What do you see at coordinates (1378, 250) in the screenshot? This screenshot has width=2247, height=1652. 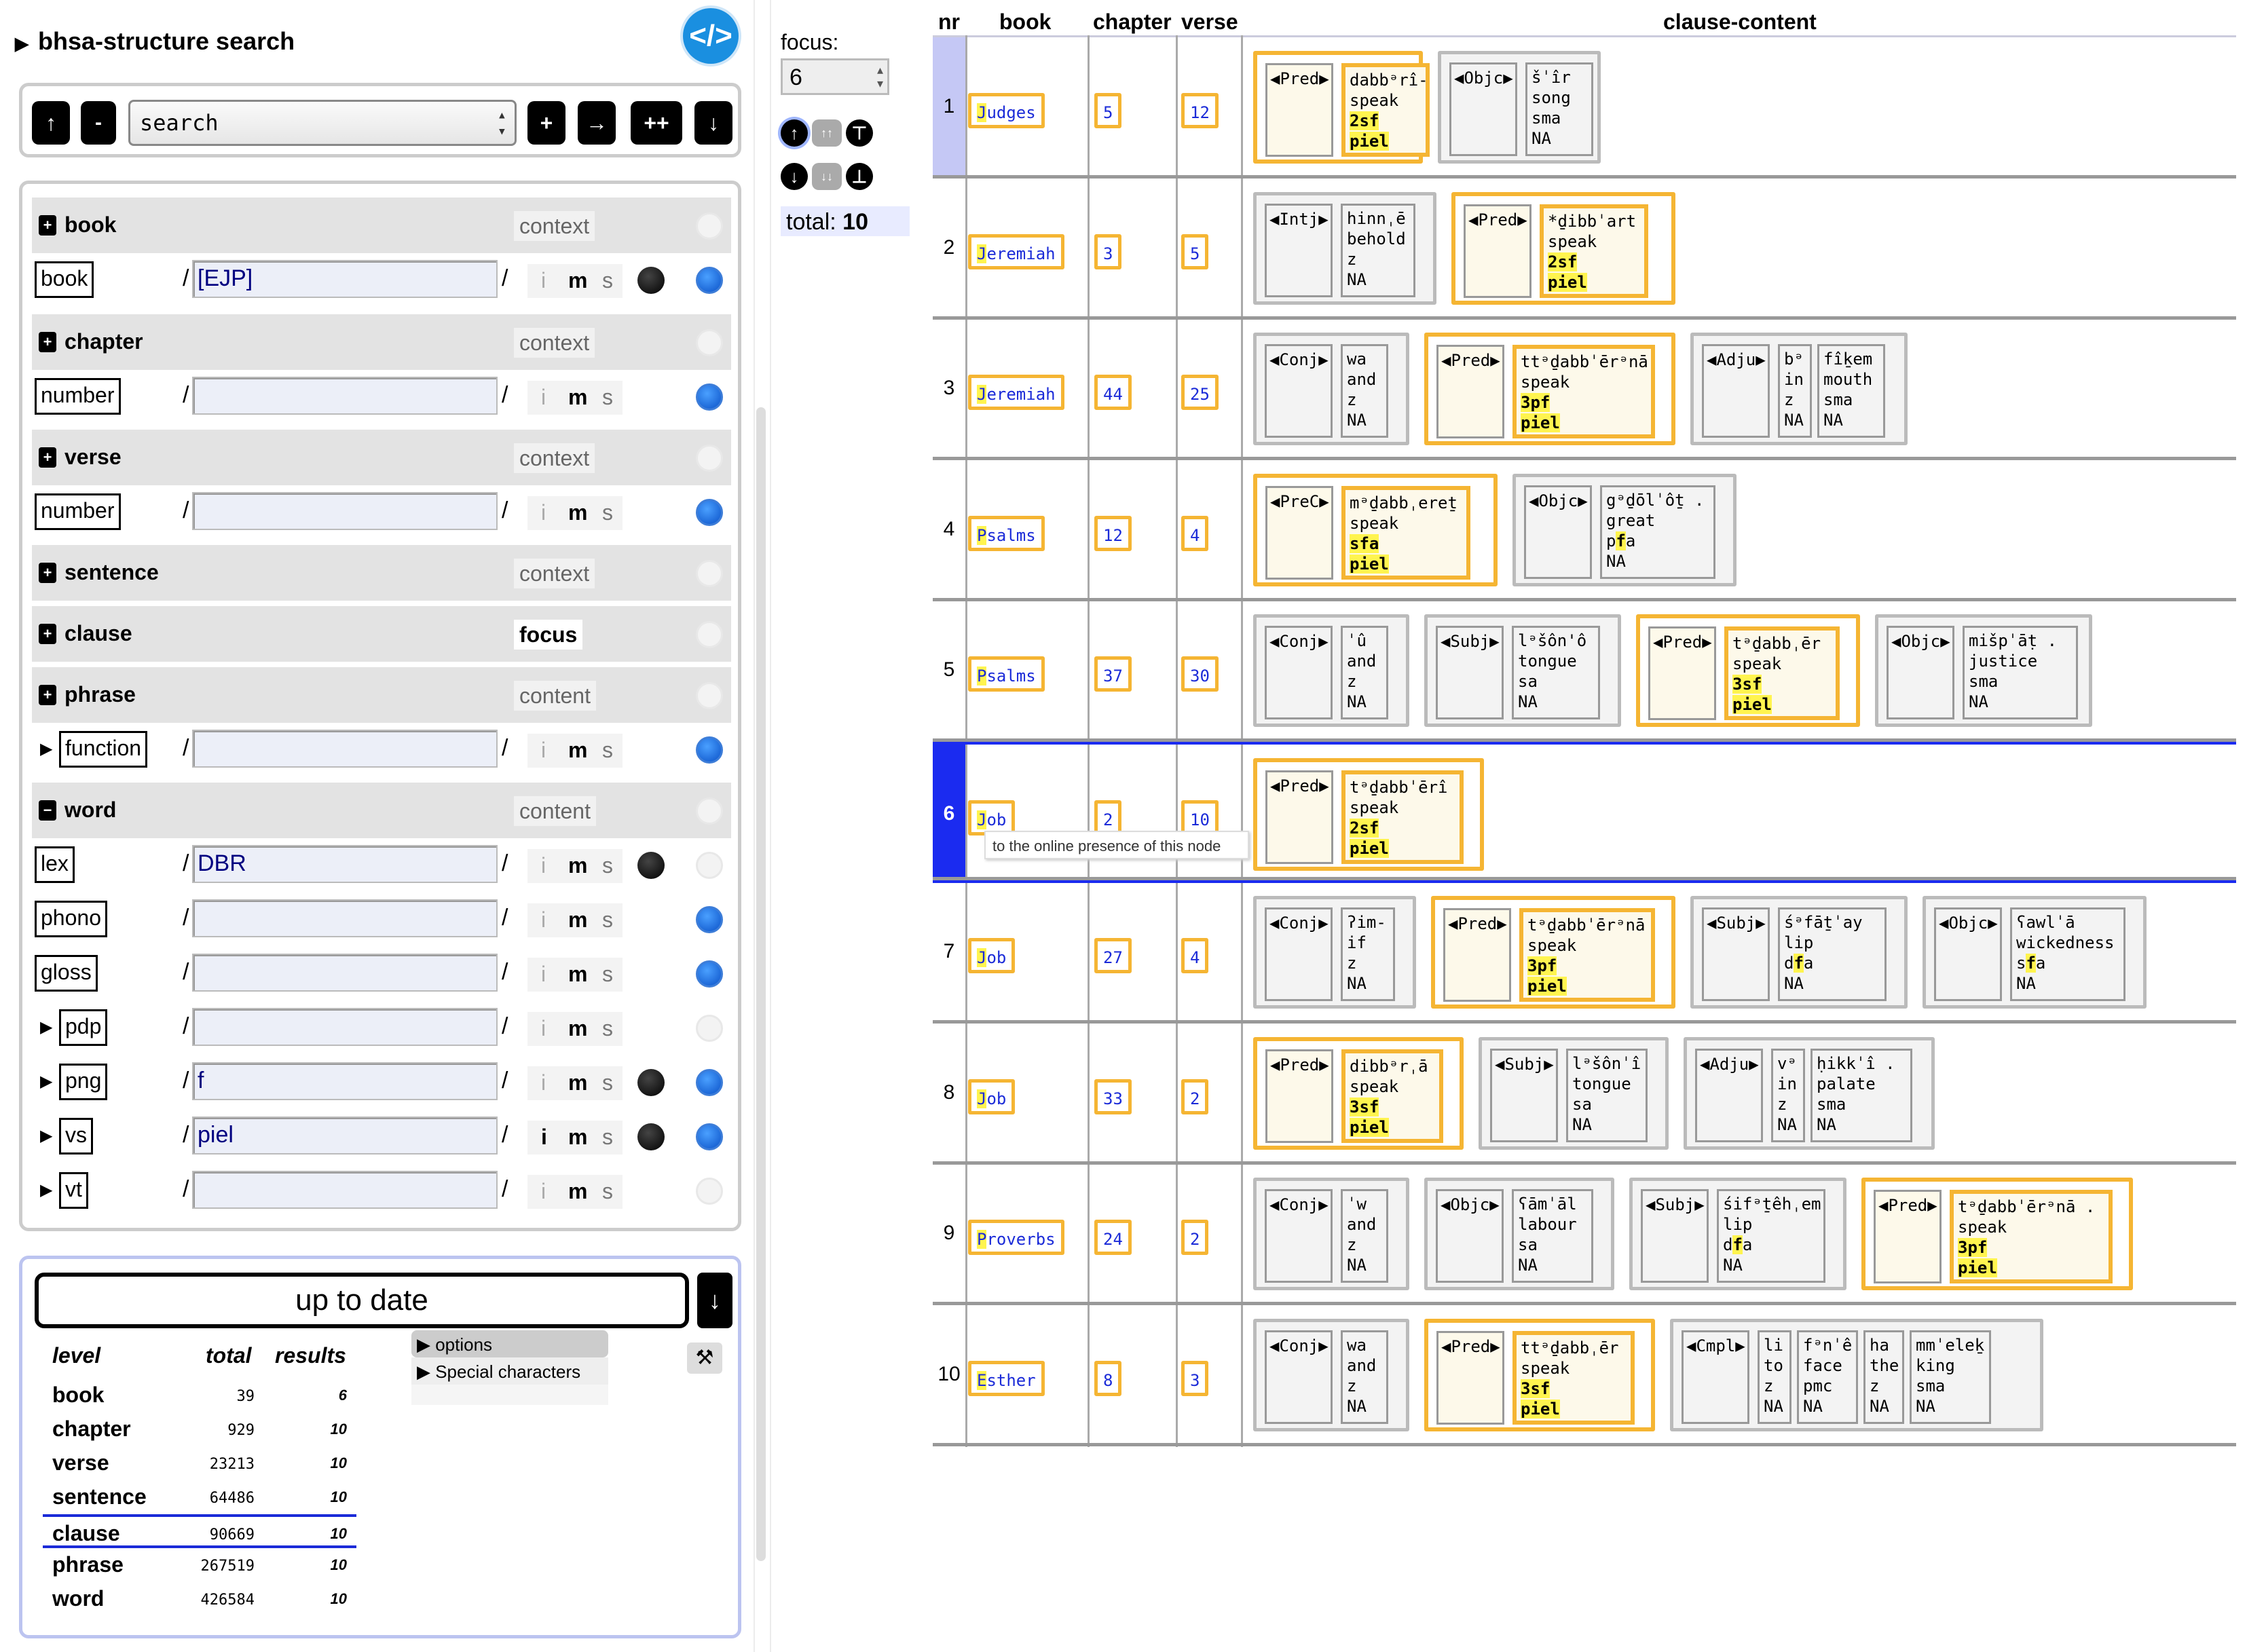 I see `word-box: hinnˌē behold z NA` at bounding box center [1378, 250].